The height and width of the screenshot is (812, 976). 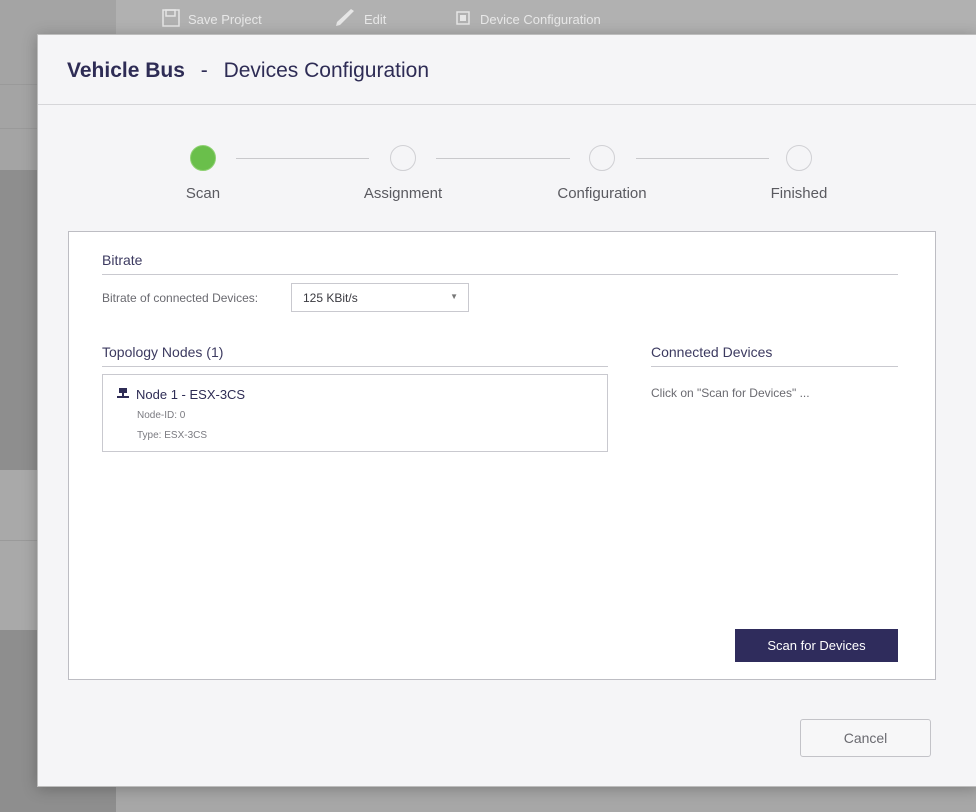 I want to click on toolbar-device-configuration: Device Configuration, so click(x=527, y=19).